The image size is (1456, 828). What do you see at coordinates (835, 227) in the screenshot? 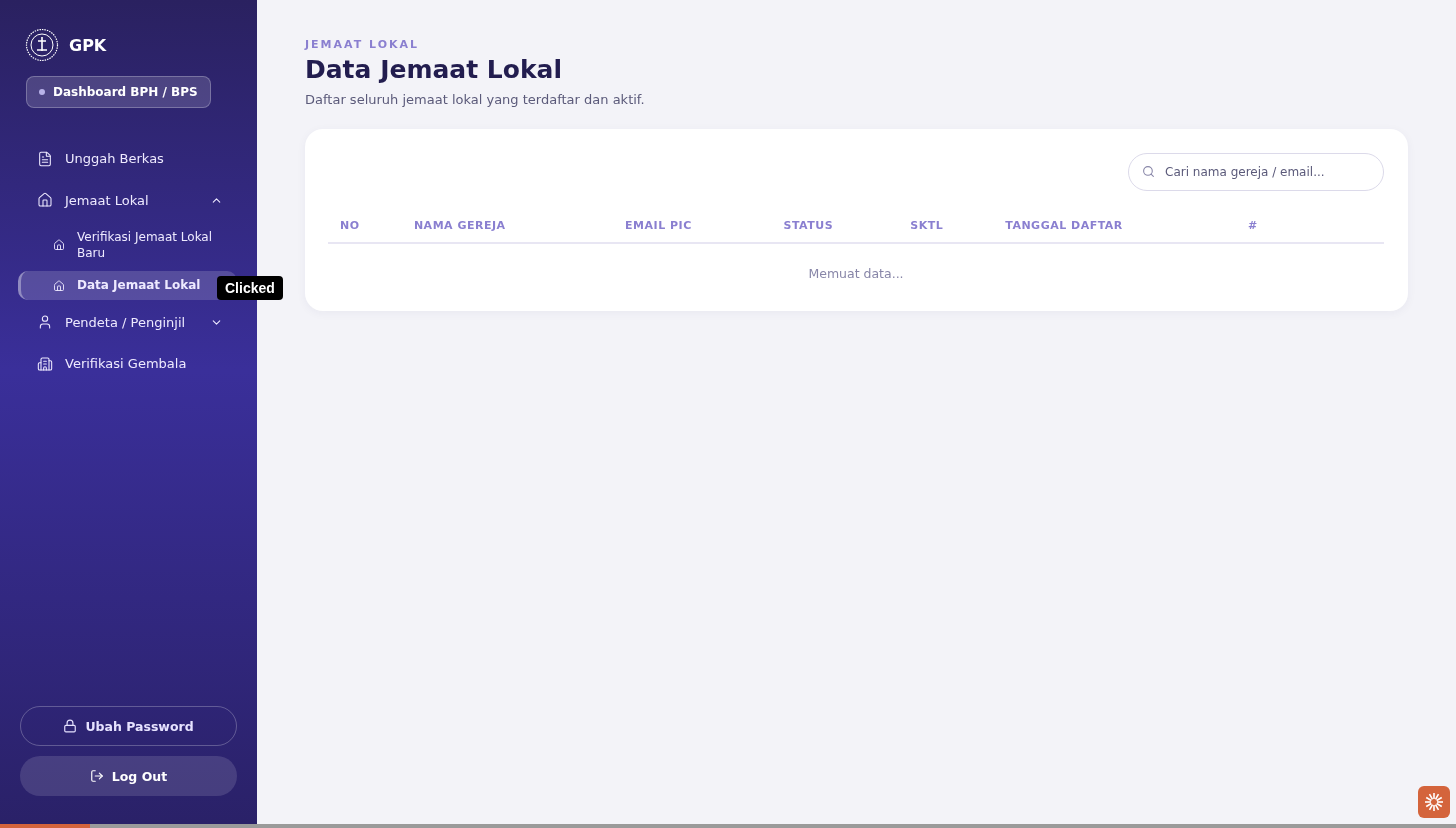
I see `column-header: STATUS` at bounding box center [835, 227].